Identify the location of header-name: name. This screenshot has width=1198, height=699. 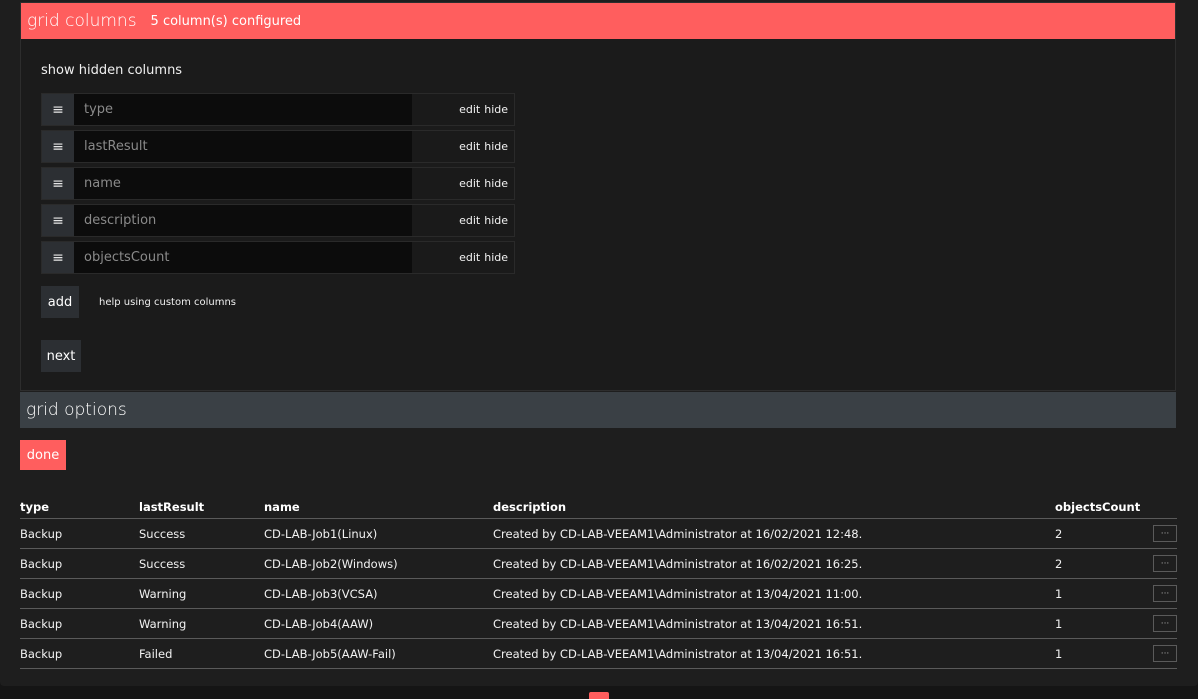
(378, 507).